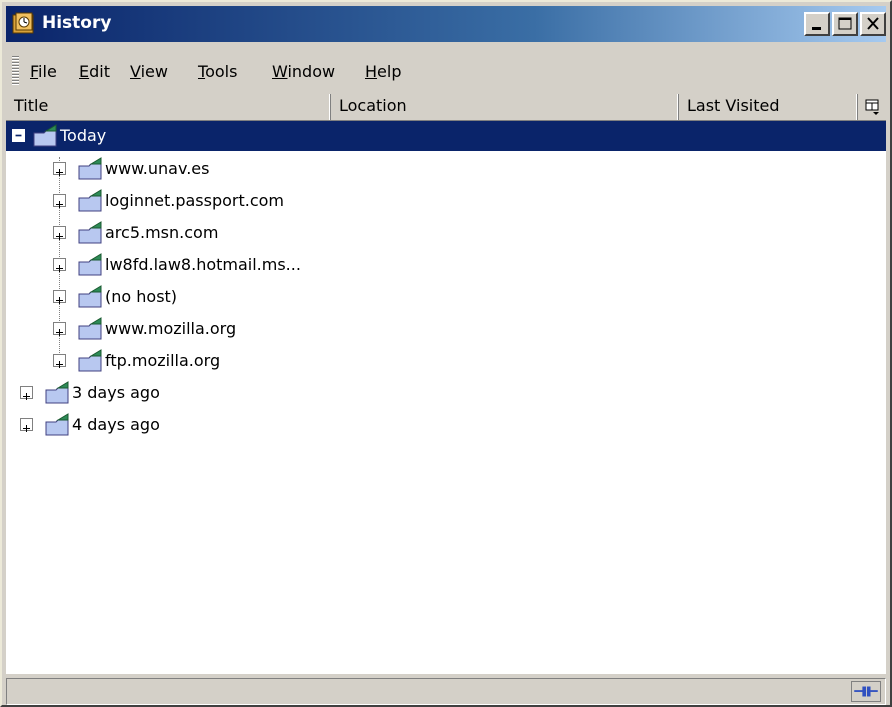  What do you see at coordinates (446, 169) in the screenshot?
I see `tree-row-site: www.unav.es` at bounding box center [446, 169].